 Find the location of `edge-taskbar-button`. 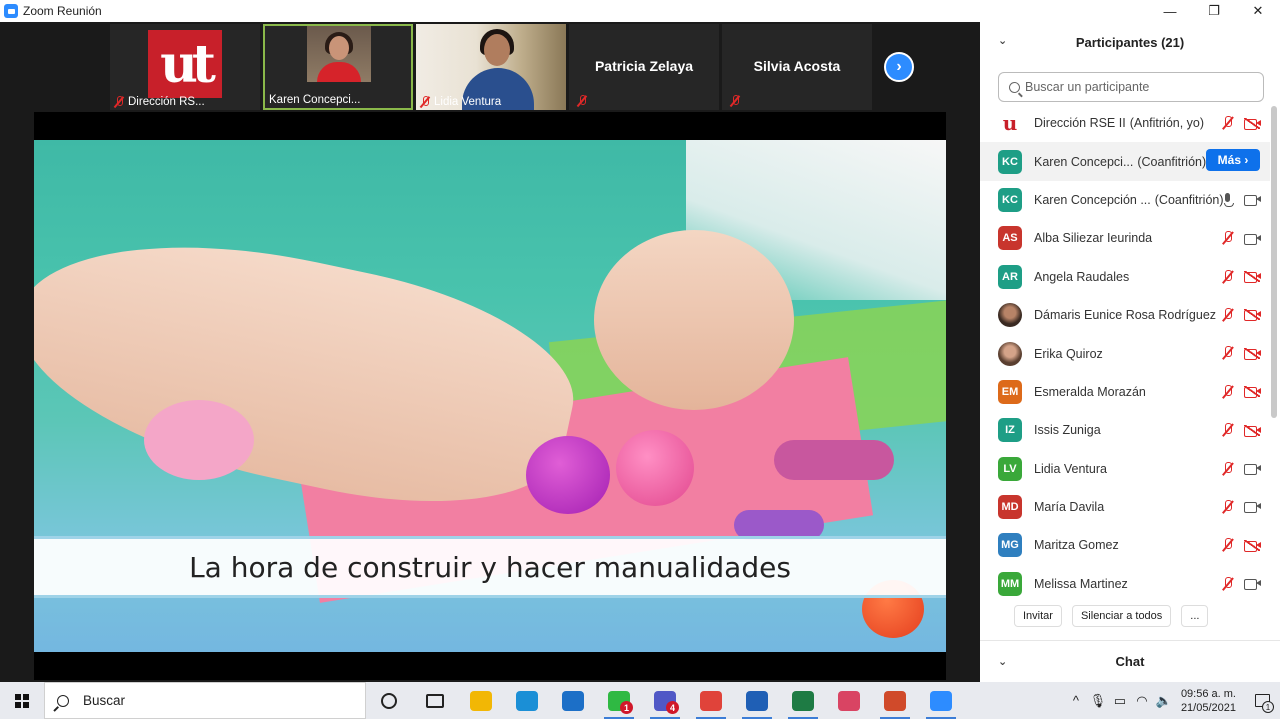

edge-taskbar-button is located at coordinates (527, 700).